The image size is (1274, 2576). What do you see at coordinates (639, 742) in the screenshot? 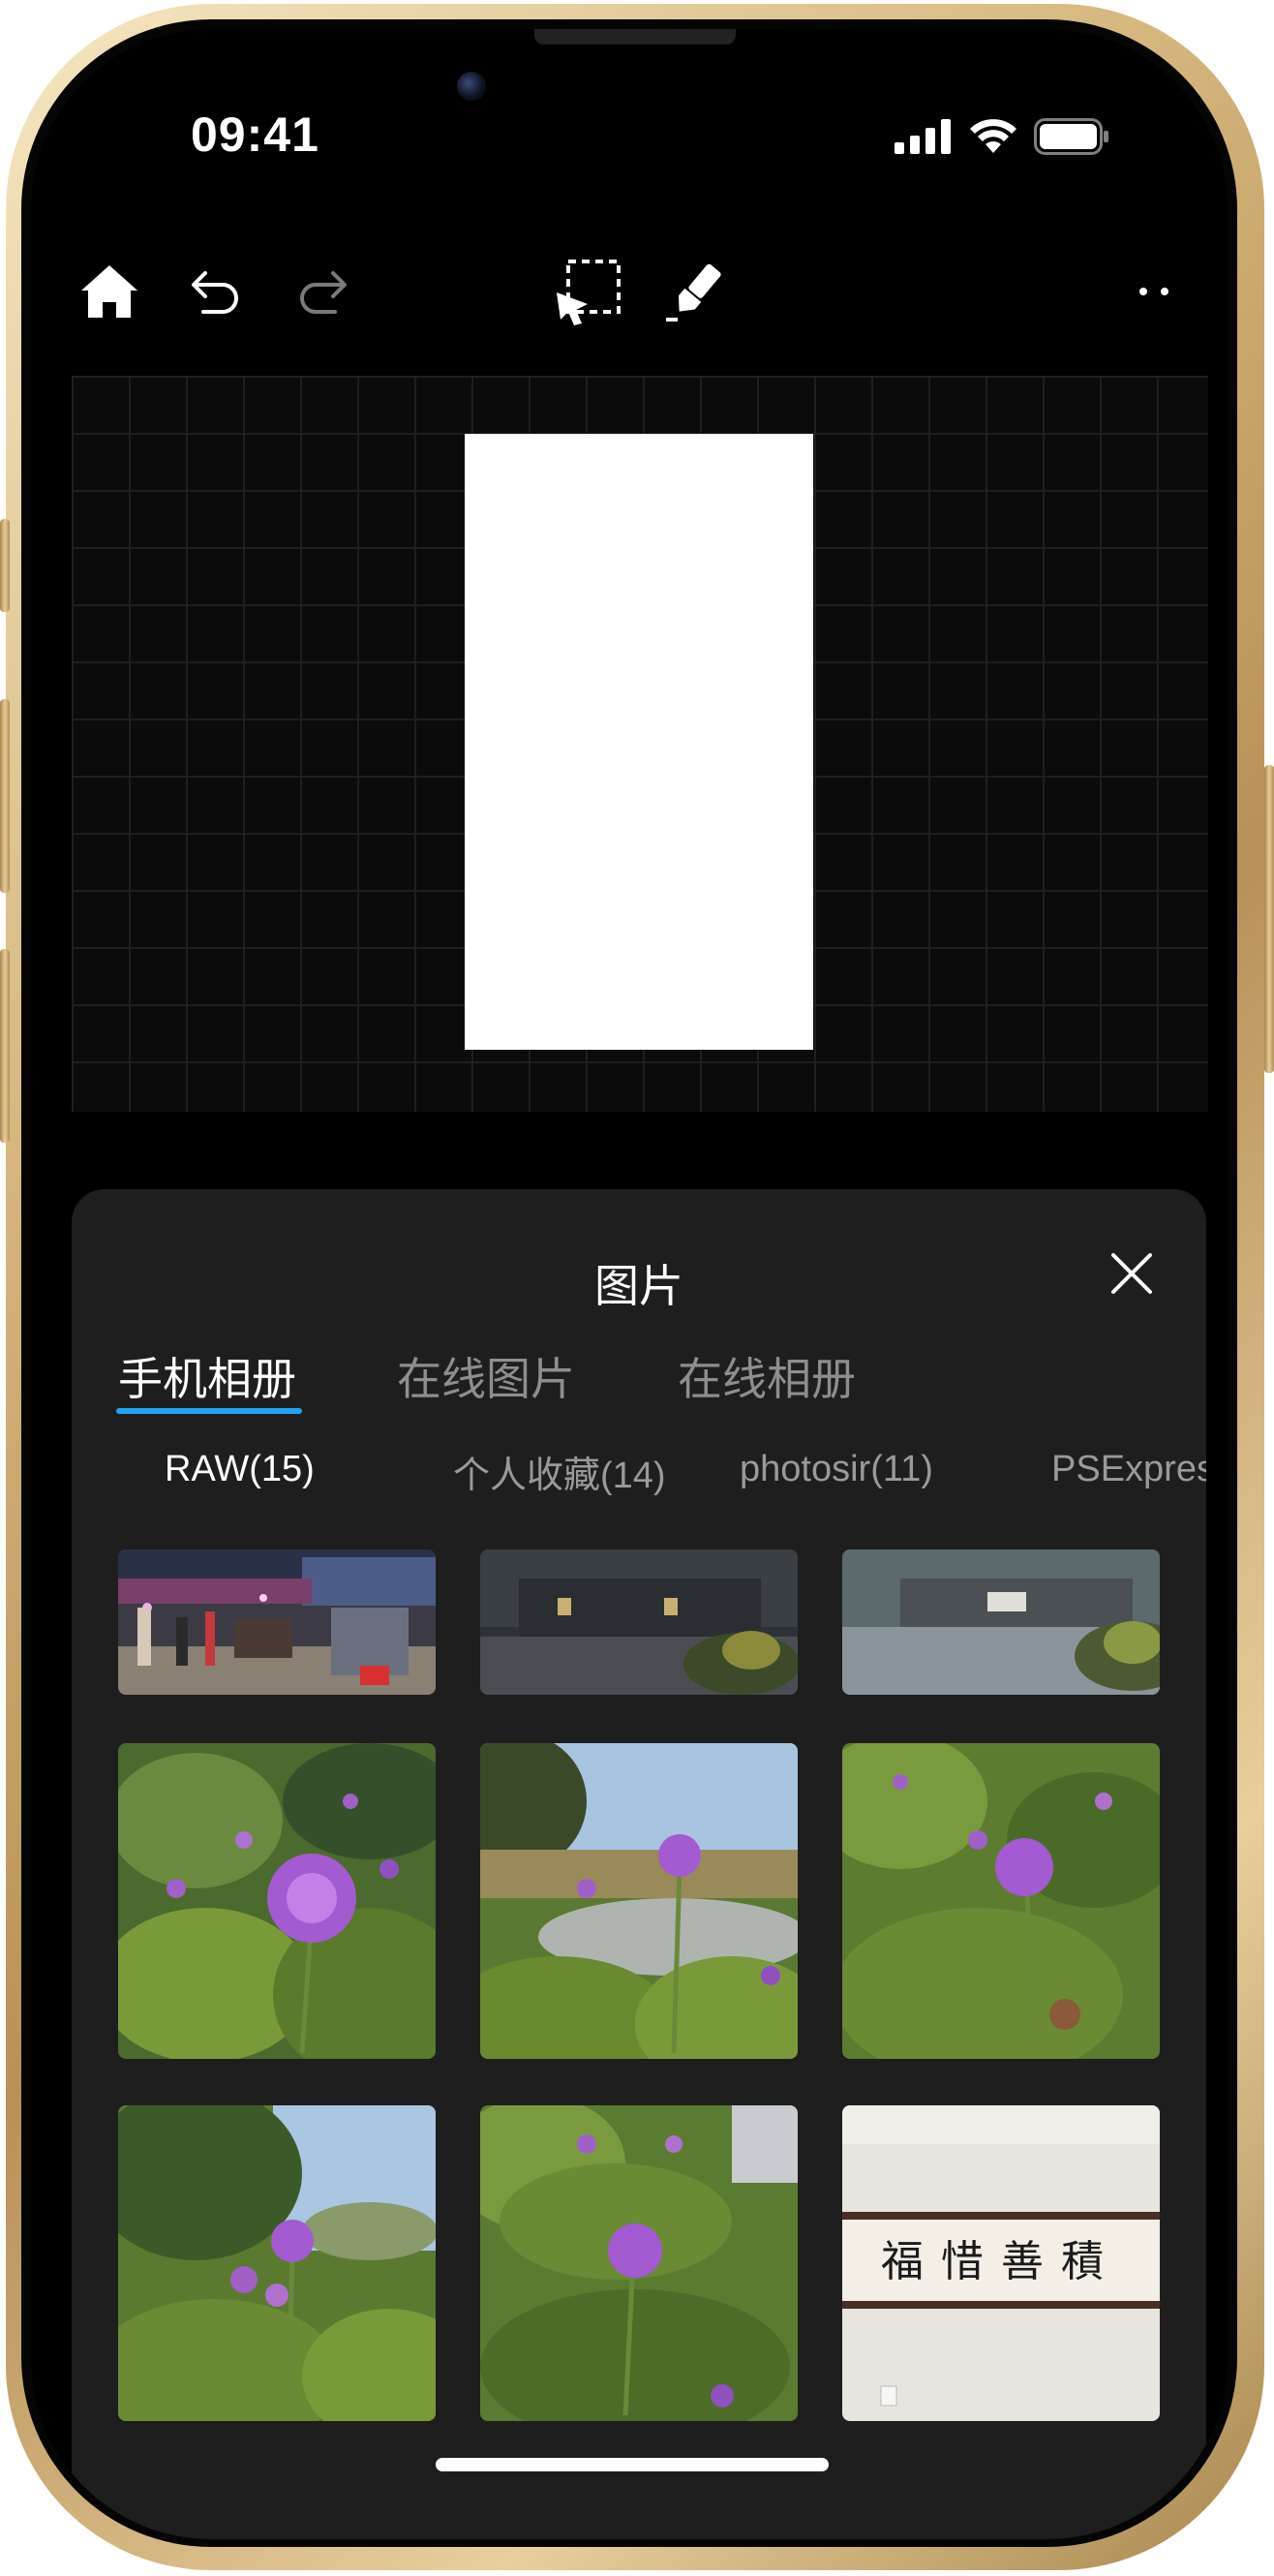
I see `artboard` at bounding box center [639, 742].